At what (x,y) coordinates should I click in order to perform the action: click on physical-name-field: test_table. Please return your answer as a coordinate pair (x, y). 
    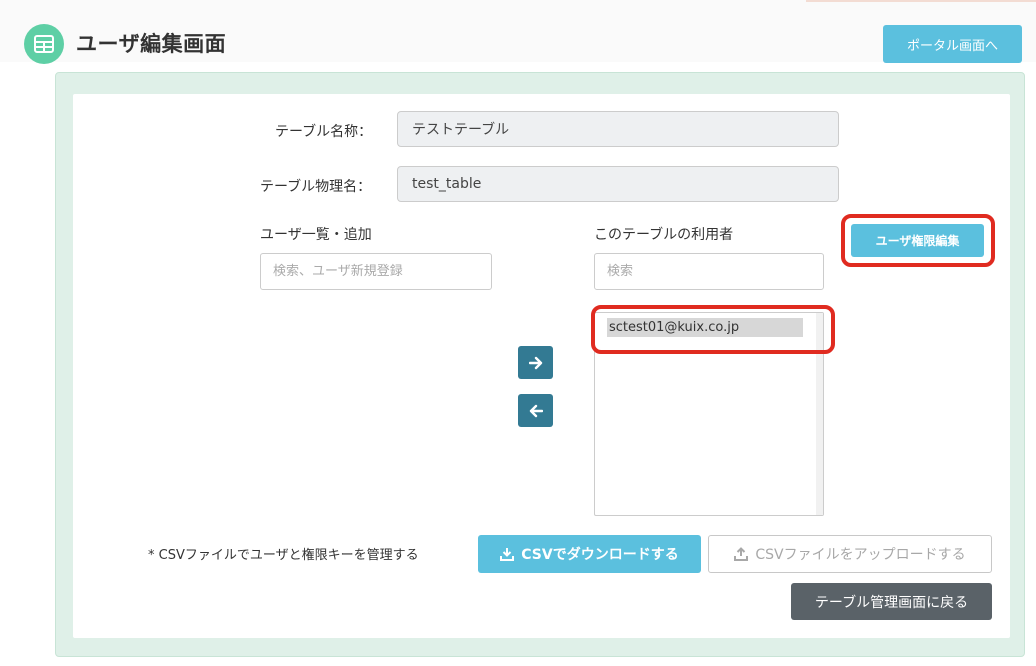
    Looking at the image, I should click on (618, 184).